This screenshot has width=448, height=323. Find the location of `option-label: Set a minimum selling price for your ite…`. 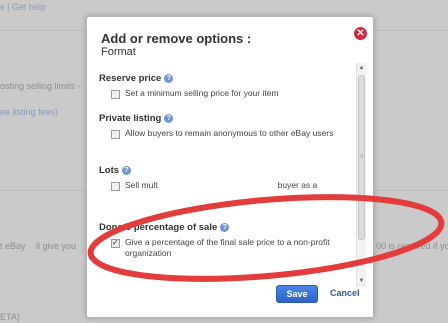

option-label: Set a minimum selling price for your ite… is located at coordinates (202, 93).